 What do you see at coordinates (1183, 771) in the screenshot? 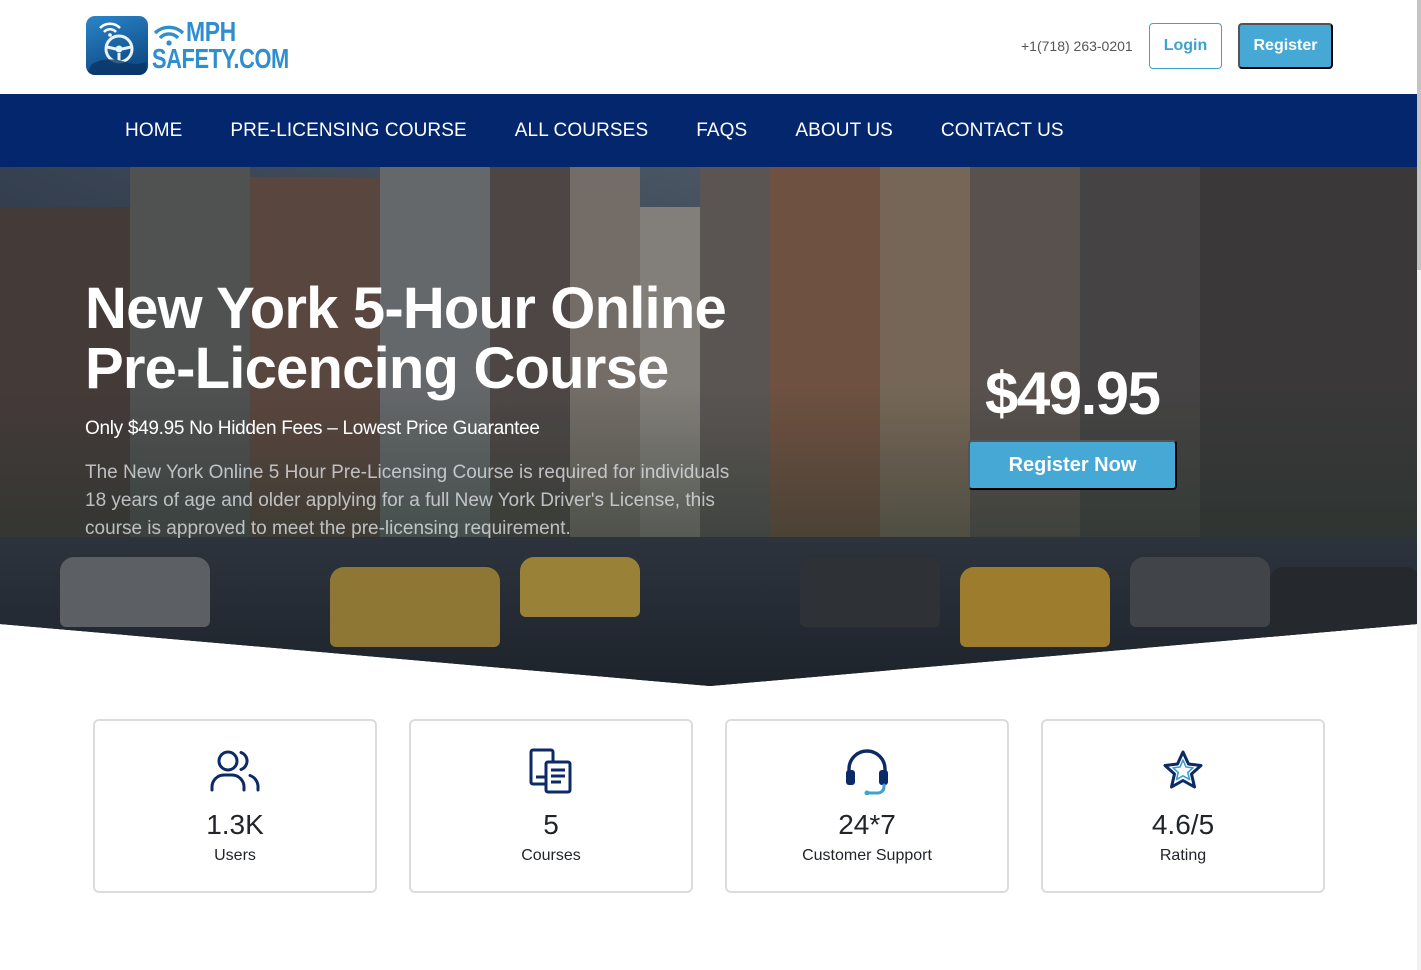
I see `star-icon` at bounding box center [1183, 771].